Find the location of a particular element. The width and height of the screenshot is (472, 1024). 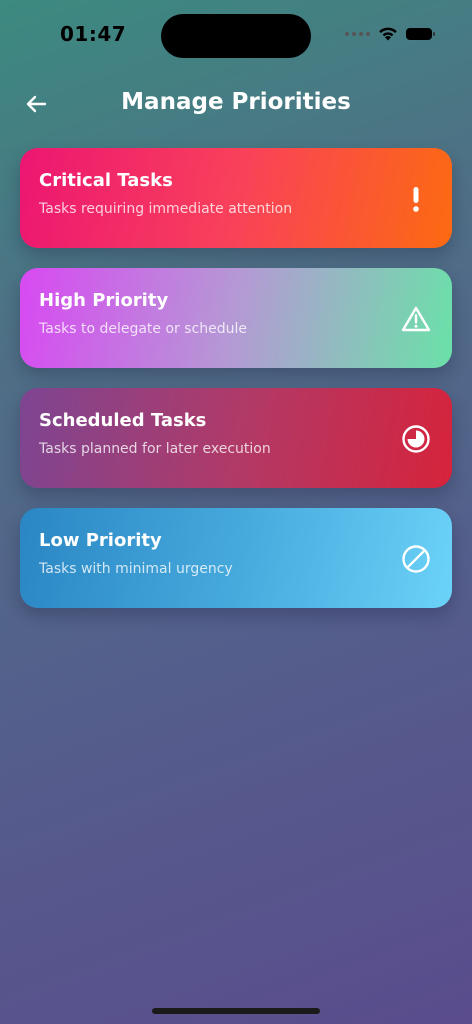

battery-icon is located at coordinates (420, 33).